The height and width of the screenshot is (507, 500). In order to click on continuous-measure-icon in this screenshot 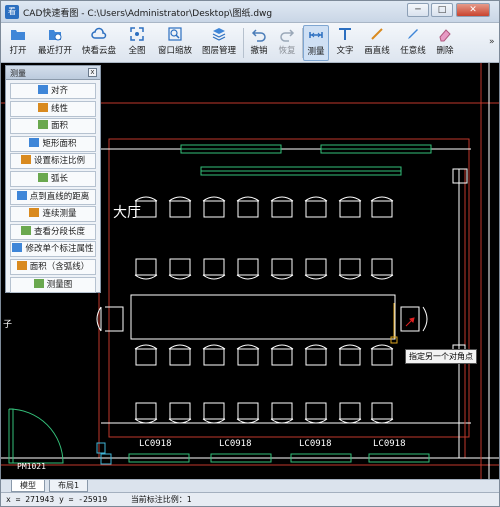, I will do `click(34, 213)`.